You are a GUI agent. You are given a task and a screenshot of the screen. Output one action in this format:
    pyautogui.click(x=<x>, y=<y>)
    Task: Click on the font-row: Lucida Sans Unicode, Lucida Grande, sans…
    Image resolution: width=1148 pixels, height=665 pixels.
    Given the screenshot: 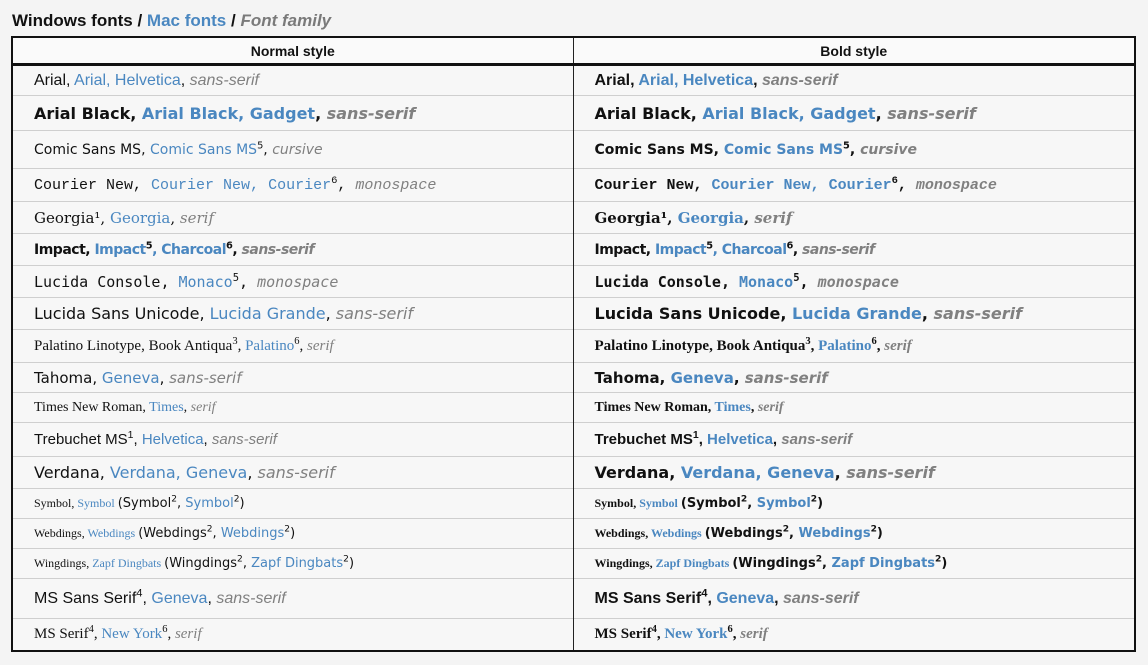 What is the action you would take?
    pyautogui.click(x=573, y=313)
    